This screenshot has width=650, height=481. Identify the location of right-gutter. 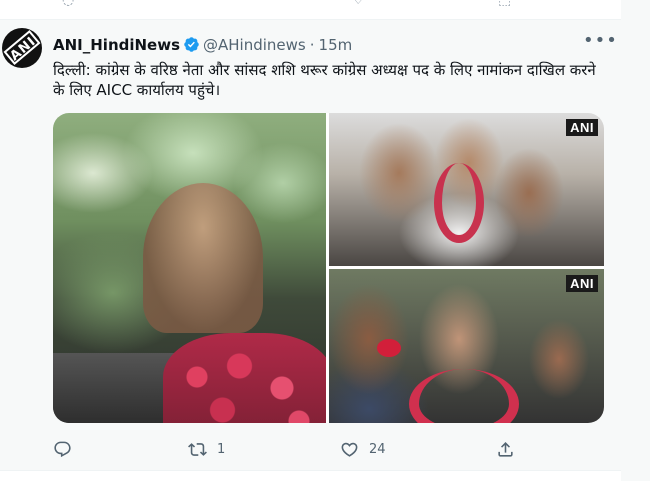
(635, 240).